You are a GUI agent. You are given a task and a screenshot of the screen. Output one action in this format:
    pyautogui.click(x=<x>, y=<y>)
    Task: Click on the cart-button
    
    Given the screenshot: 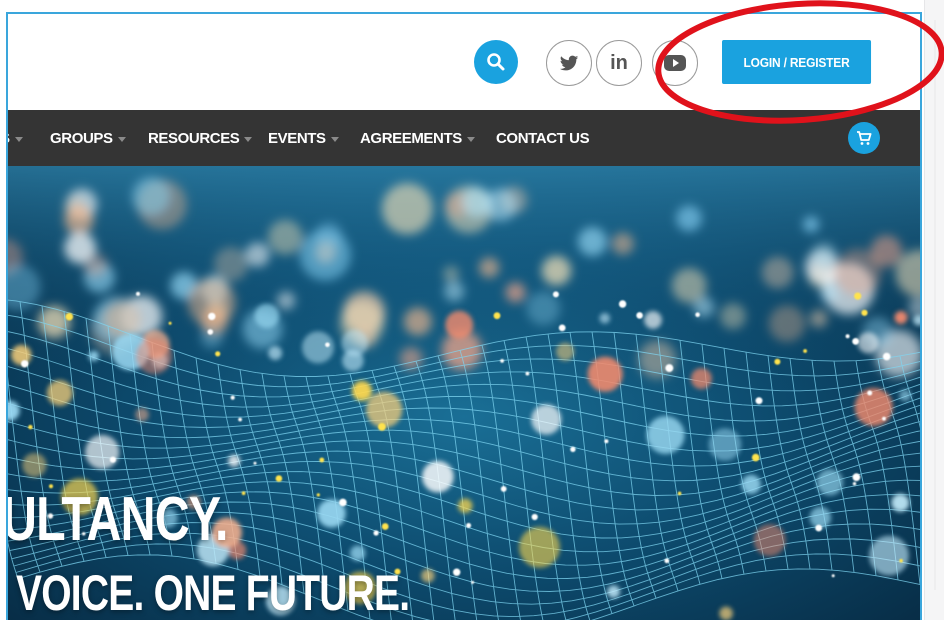 What is the action you would take?
    pyautogui.click(x=864, y=138)
    